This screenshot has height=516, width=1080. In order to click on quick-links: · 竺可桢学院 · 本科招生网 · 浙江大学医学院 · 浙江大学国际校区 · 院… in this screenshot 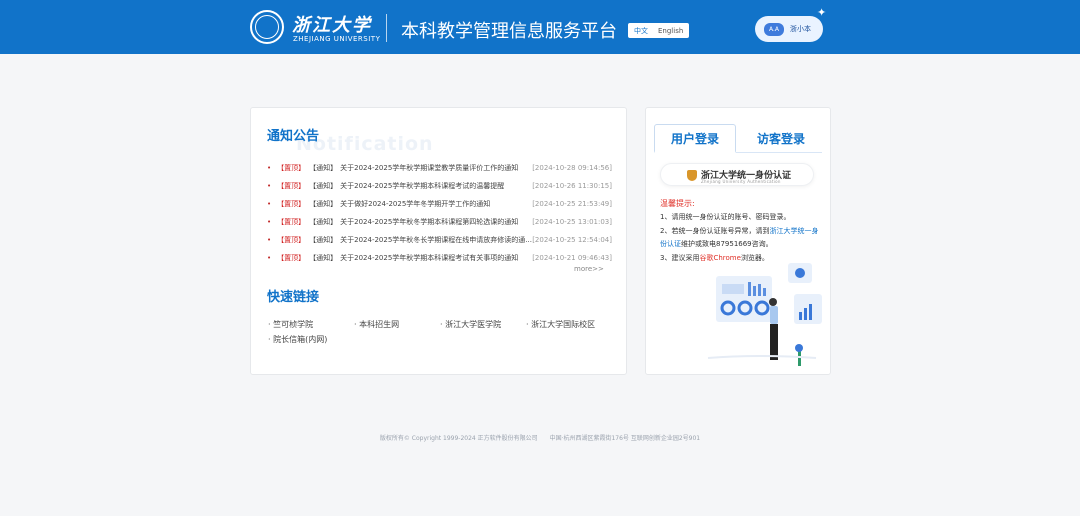, I will do `click(443, 334)`.